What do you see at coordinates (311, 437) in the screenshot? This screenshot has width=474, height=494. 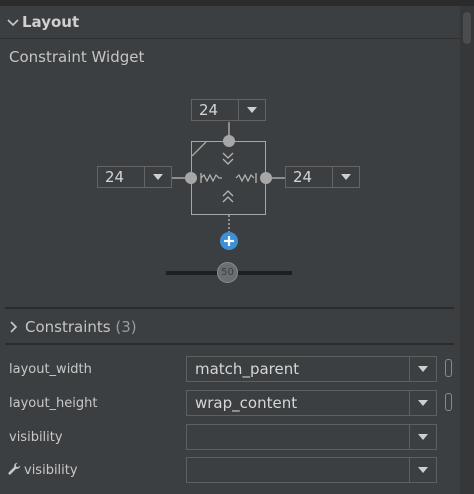 I see `visibility-dropdown` at bounding box center [311, 437].